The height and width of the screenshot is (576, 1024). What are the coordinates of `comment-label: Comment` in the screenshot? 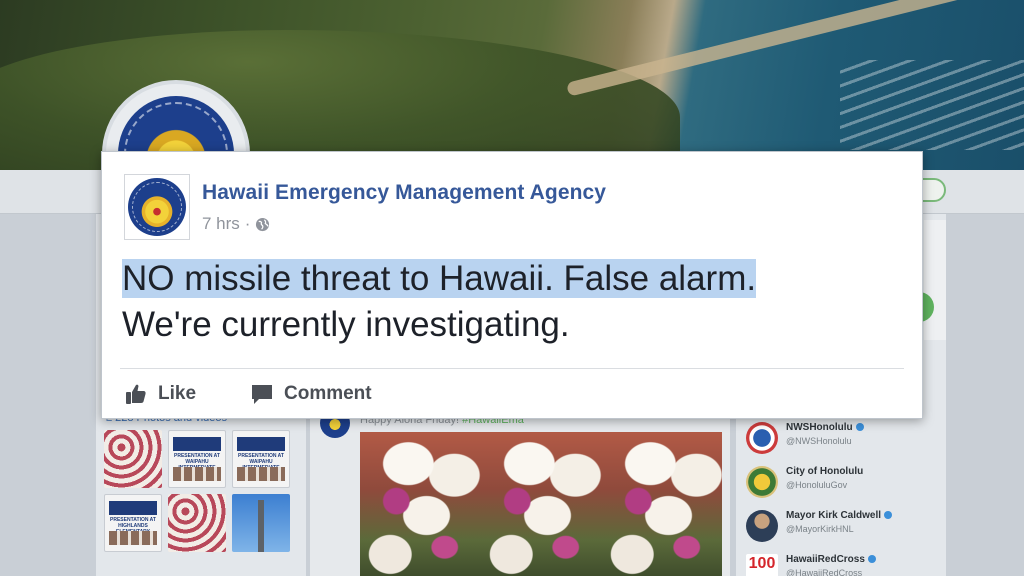 It's located at (328, 393).